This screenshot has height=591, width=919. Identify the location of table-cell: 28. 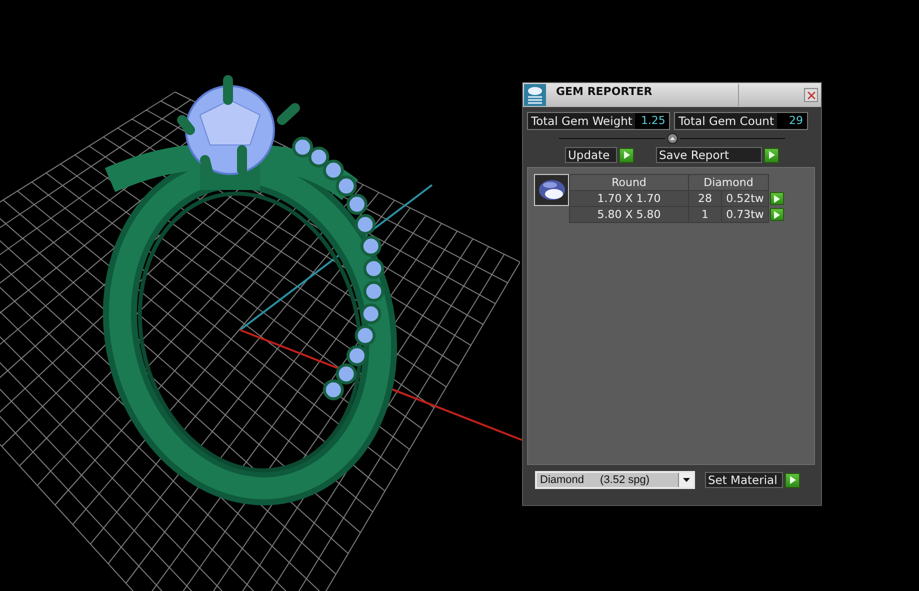
(705, 198).